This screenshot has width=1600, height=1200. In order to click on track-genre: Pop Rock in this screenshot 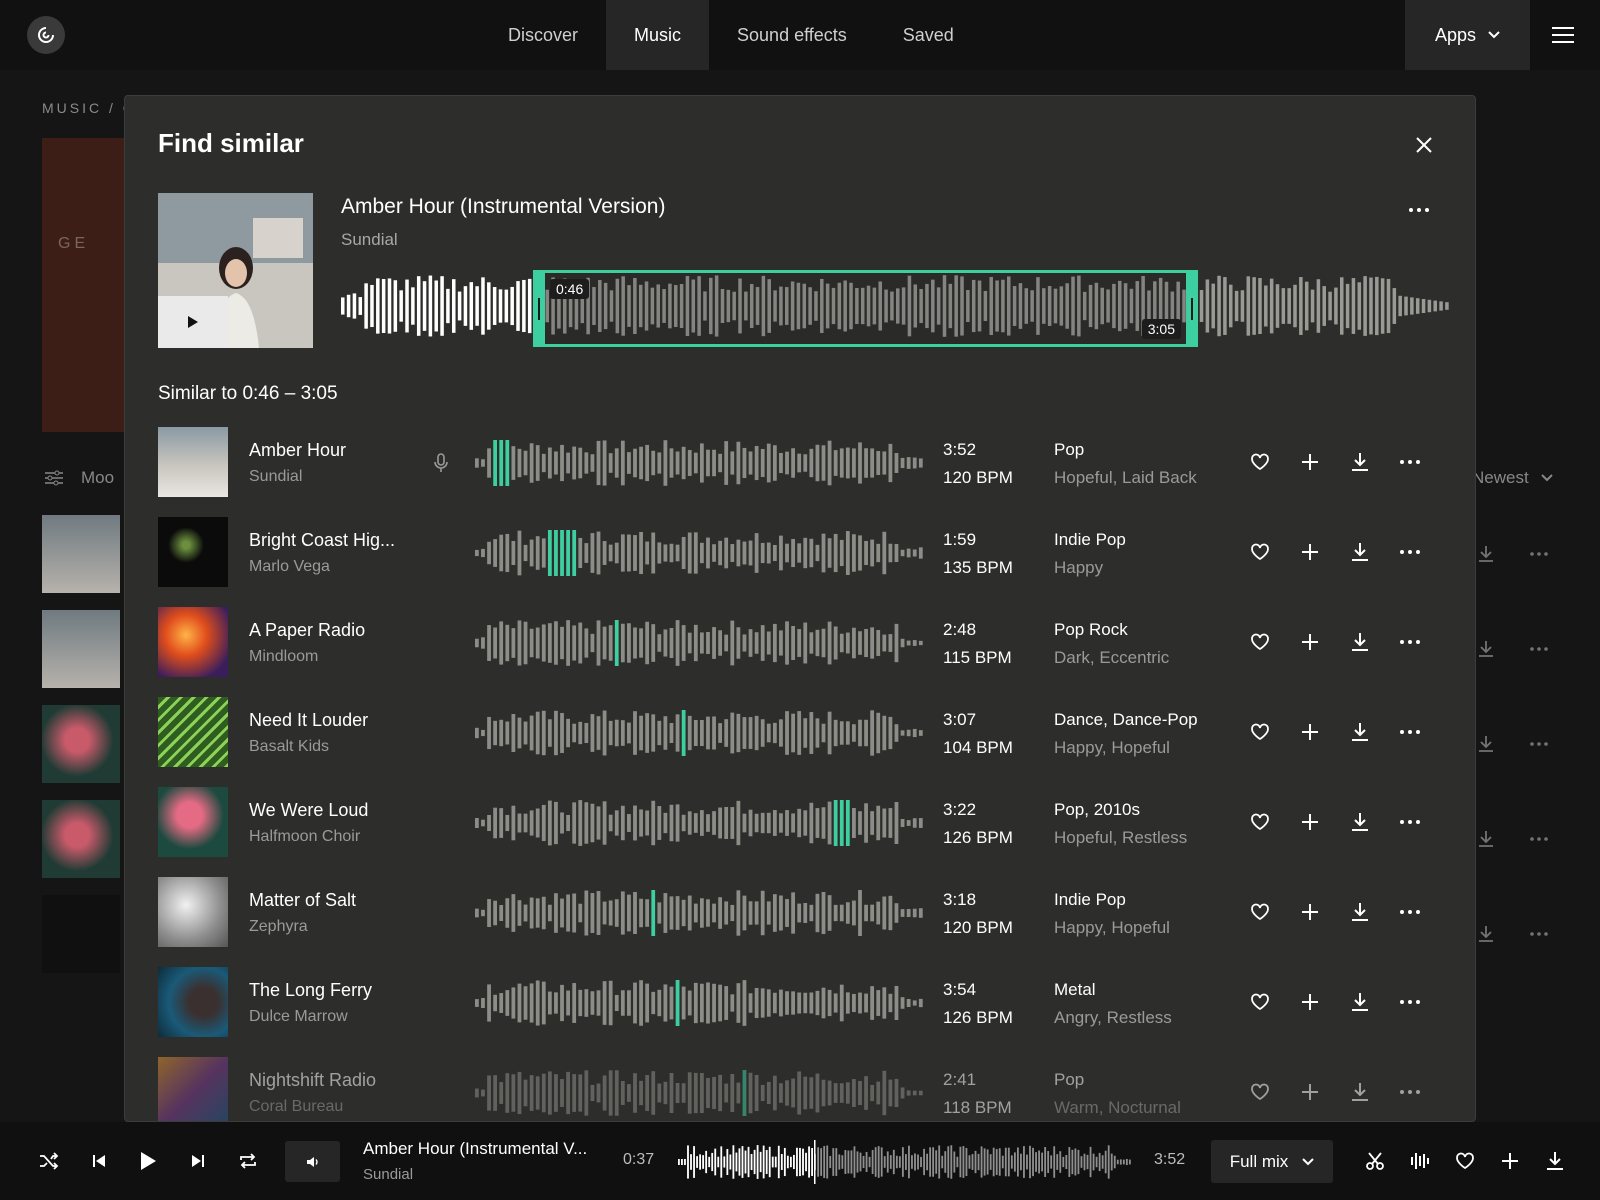, I will do `click(1091, 630)`.